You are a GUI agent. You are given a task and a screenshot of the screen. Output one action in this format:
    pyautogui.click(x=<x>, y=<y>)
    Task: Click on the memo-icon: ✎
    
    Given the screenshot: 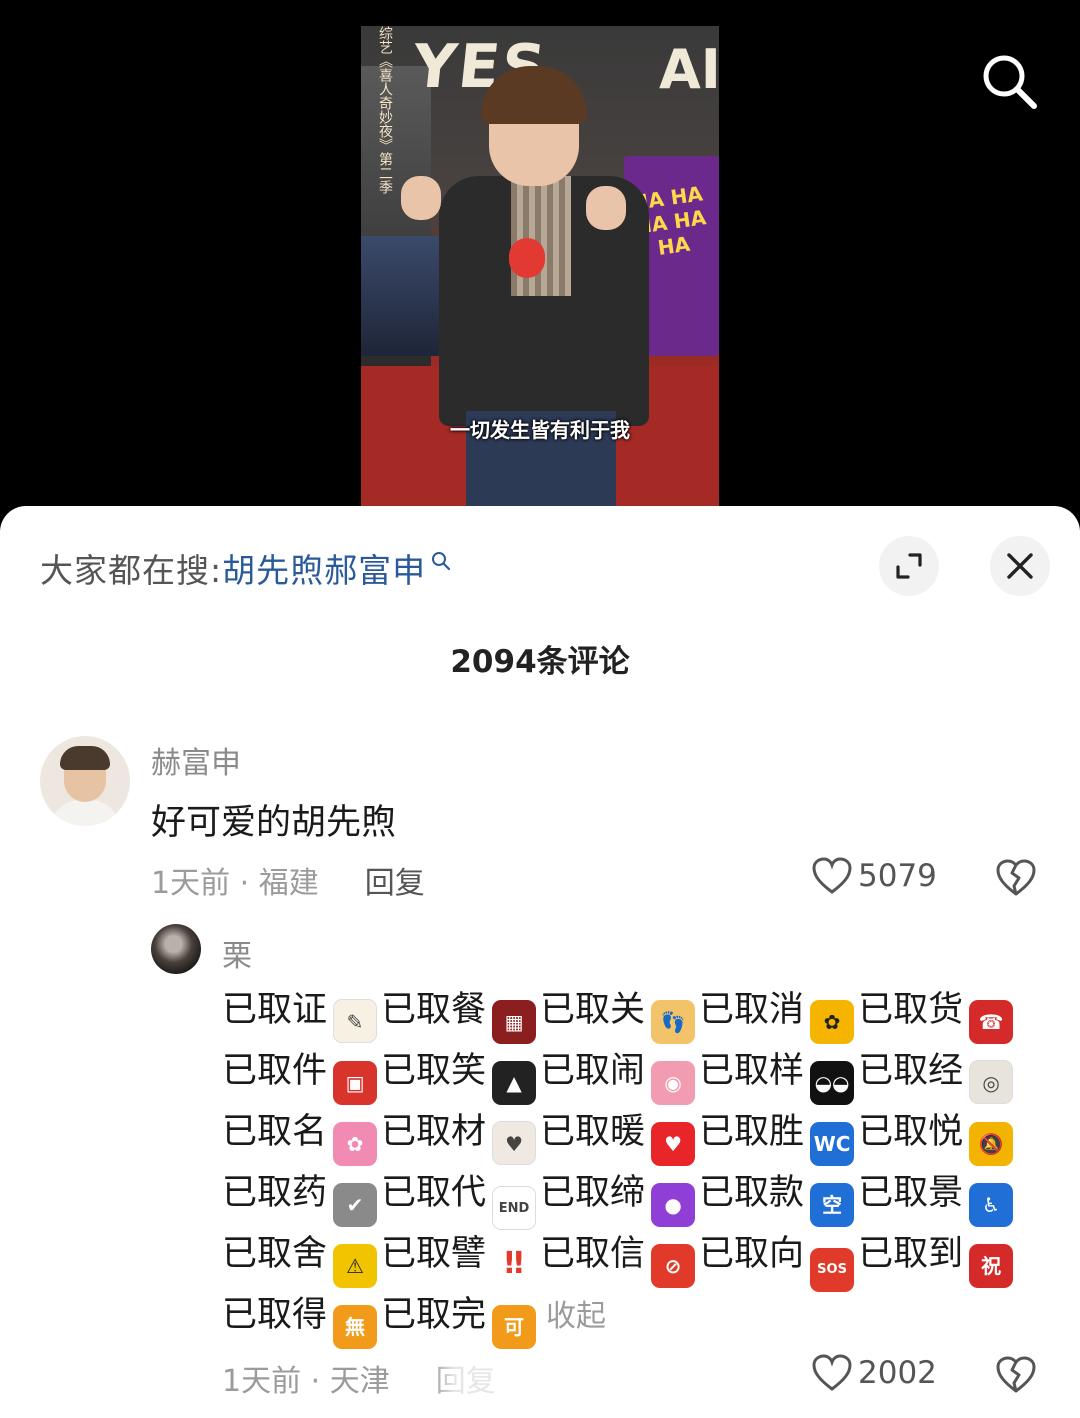 What is the action you would take?
    pyautogui.click(x=355, y=1021)
    